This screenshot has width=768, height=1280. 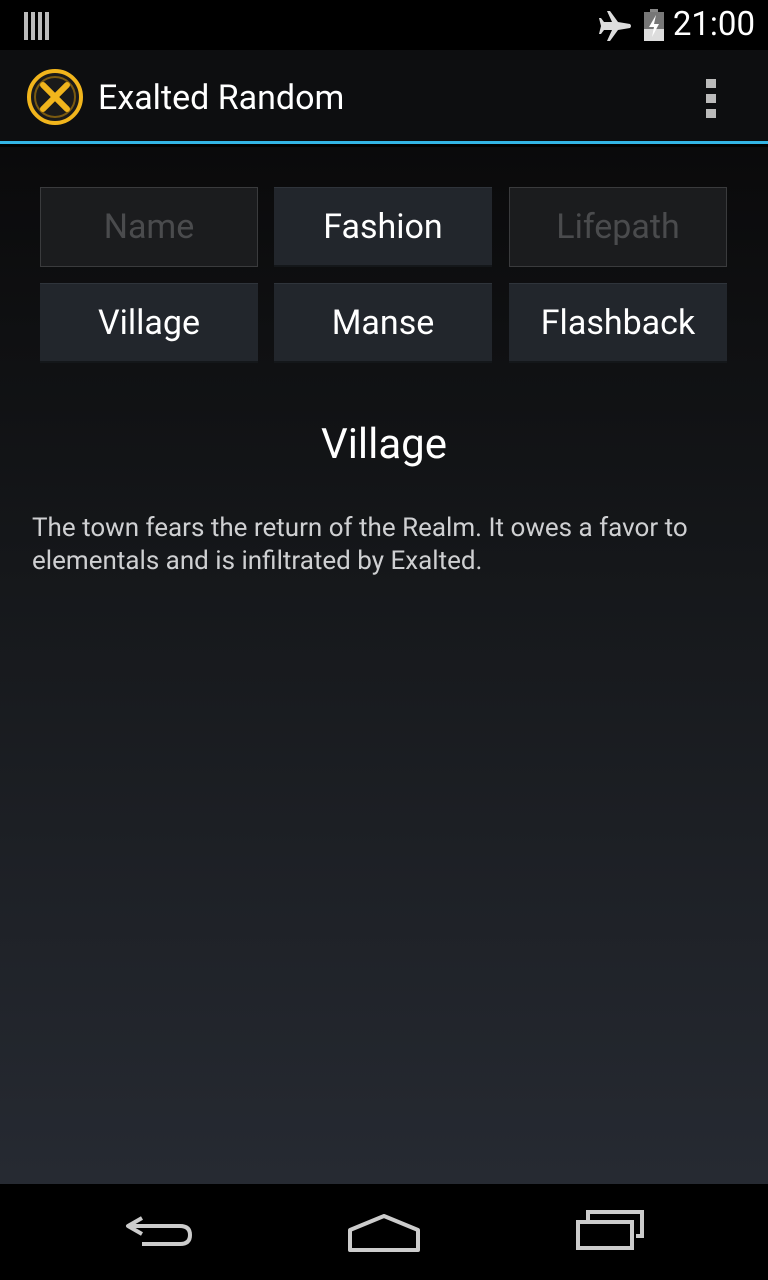 What do you see at coordinates (618, 323) in the screenshot?
I see `flashback-button: Flashback` at bounding box center [618, 323].